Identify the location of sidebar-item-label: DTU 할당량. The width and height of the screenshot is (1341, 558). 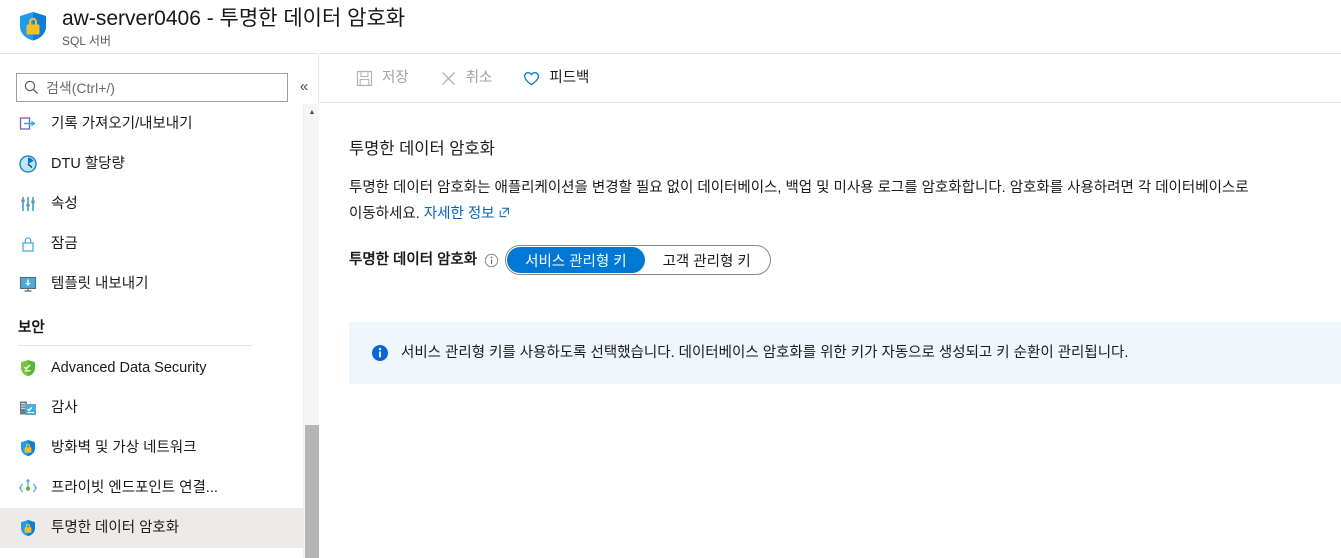
(88, 164).